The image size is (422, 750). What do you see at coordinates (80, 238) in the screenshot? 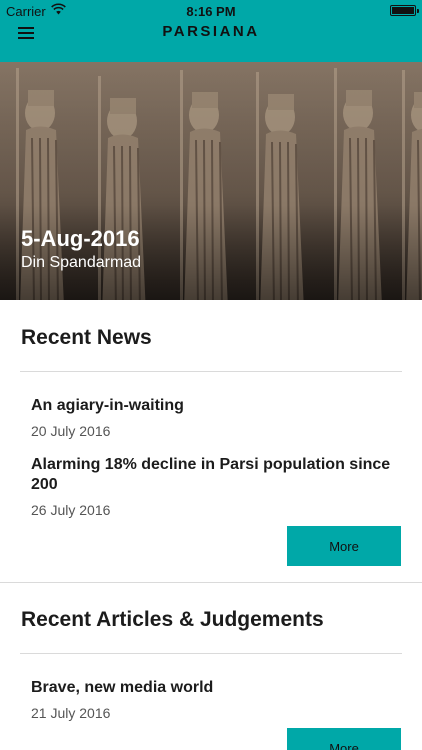
I see `hero-date: 5-Aug-2016` at bounding box center [80, 238].